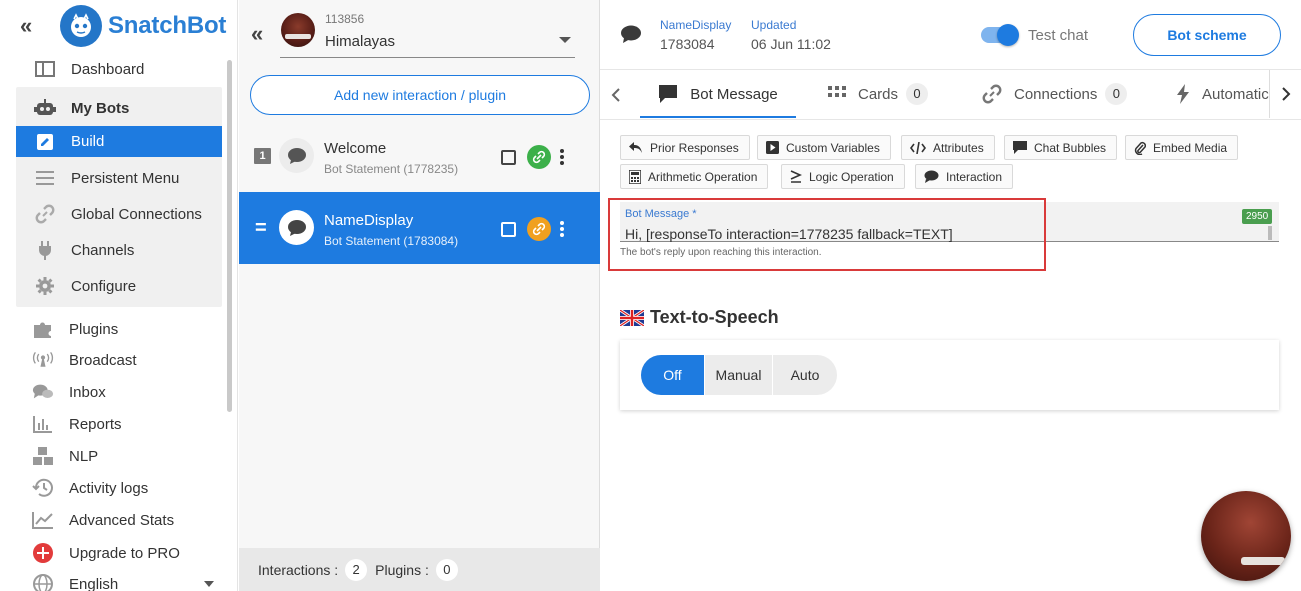 This screenshot has width=1301, height=591. I want to click on bot-id: 113856, so click(345, 19).